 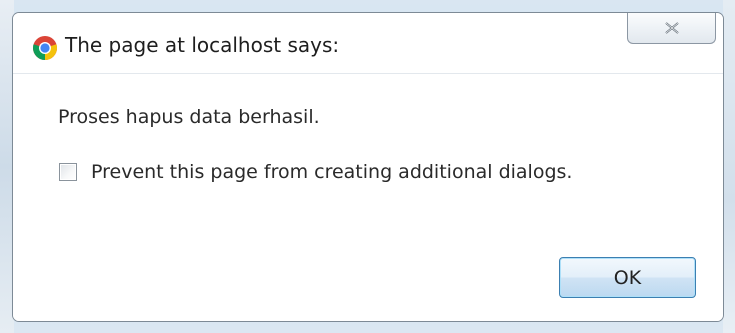 I want to click on ok-button: OK, so click(x=627, y=277).